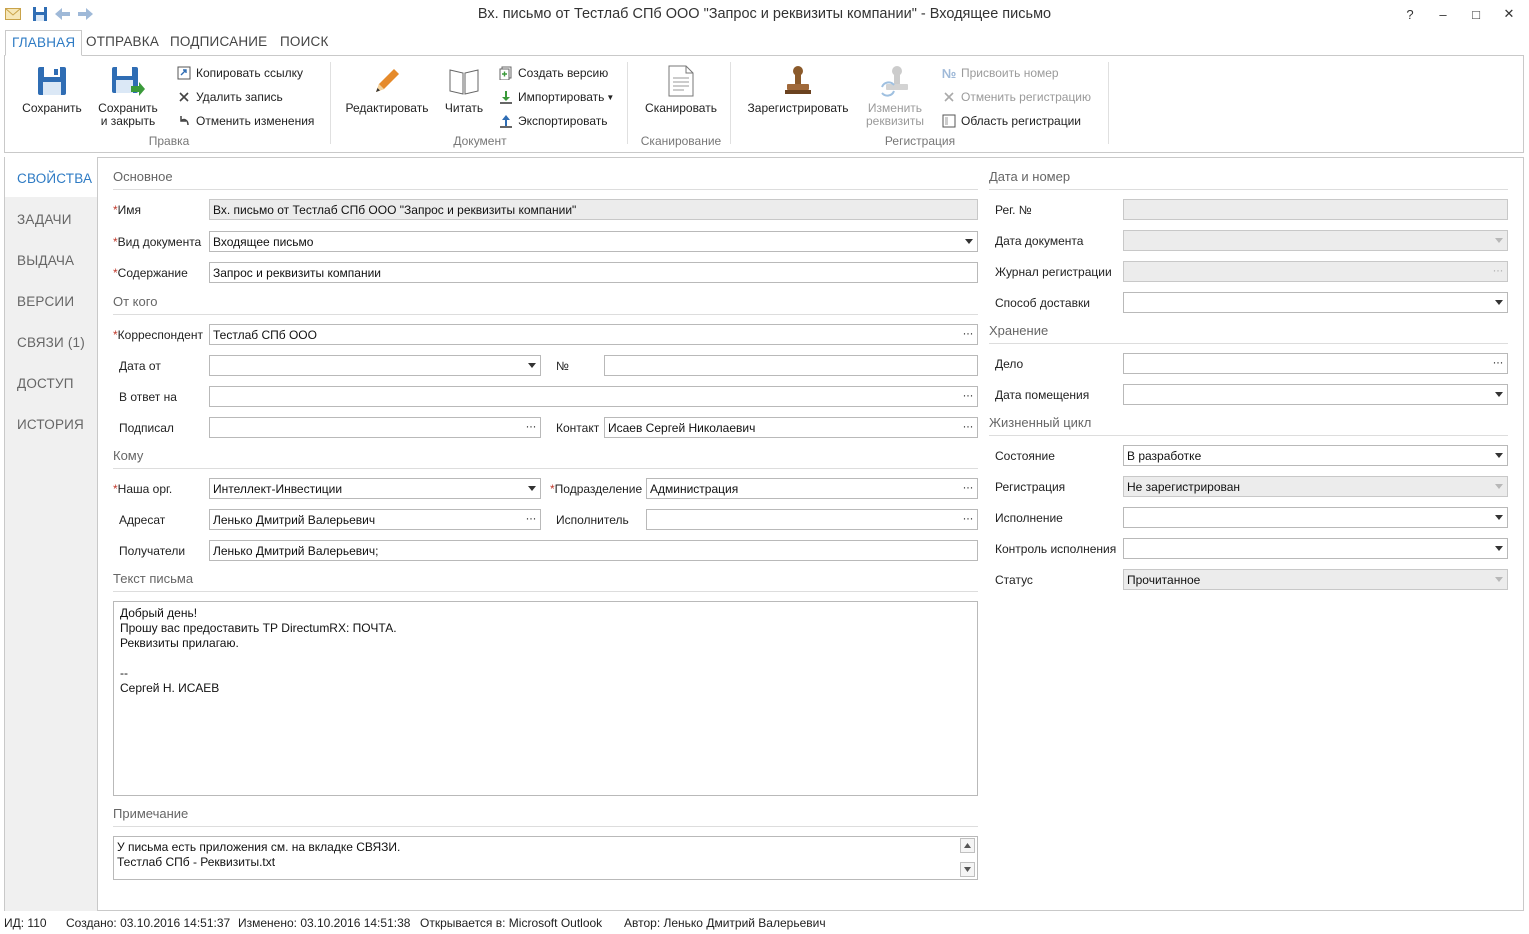 Image resolution: width=1529 pixels, height=934 pixels. What do you see at coordinates (1019, 330) in the screenshot?
I see `section-storage: Хранение` at bounding box center [1019, 330].